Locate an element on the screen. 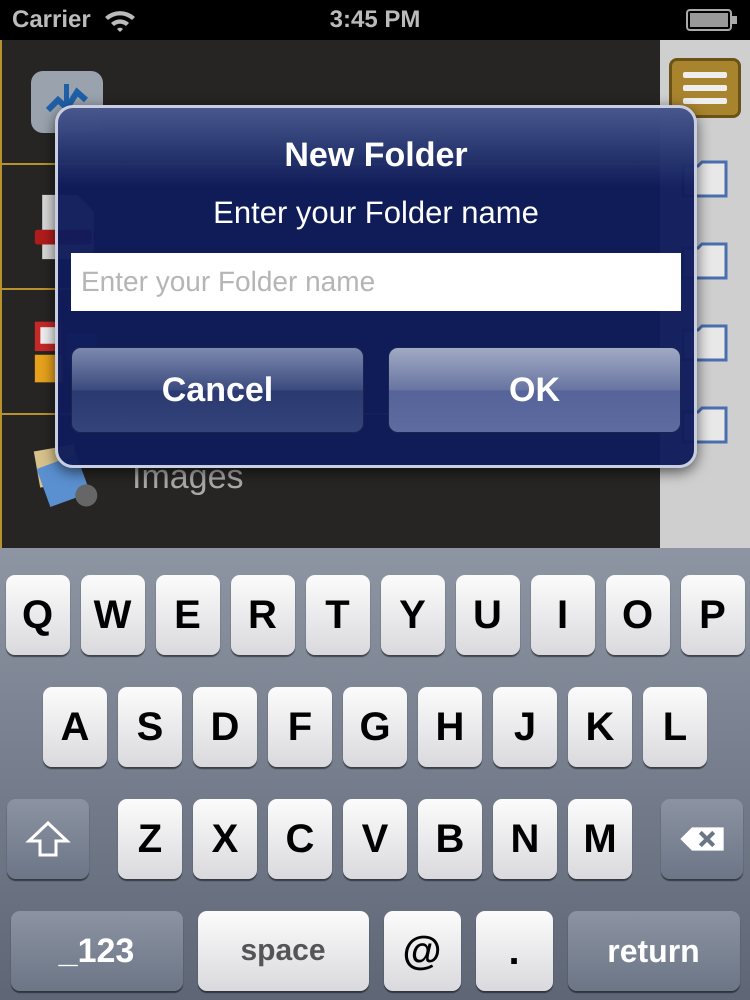  return-key: return is located at coordinates (654, 951).